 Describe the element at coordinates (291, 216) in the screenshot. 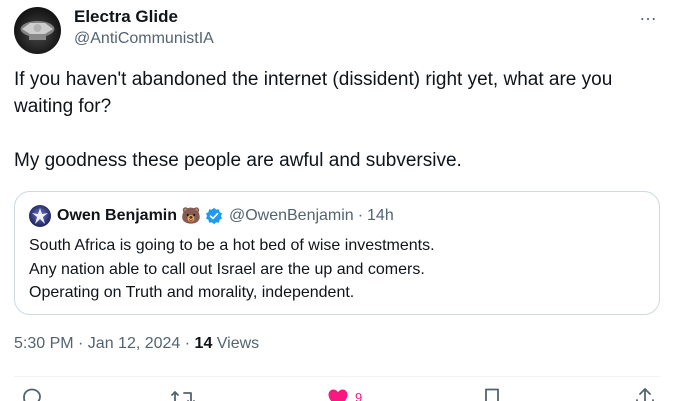

I see `quoted-author-handle: @OwenBenjamin` at that location.